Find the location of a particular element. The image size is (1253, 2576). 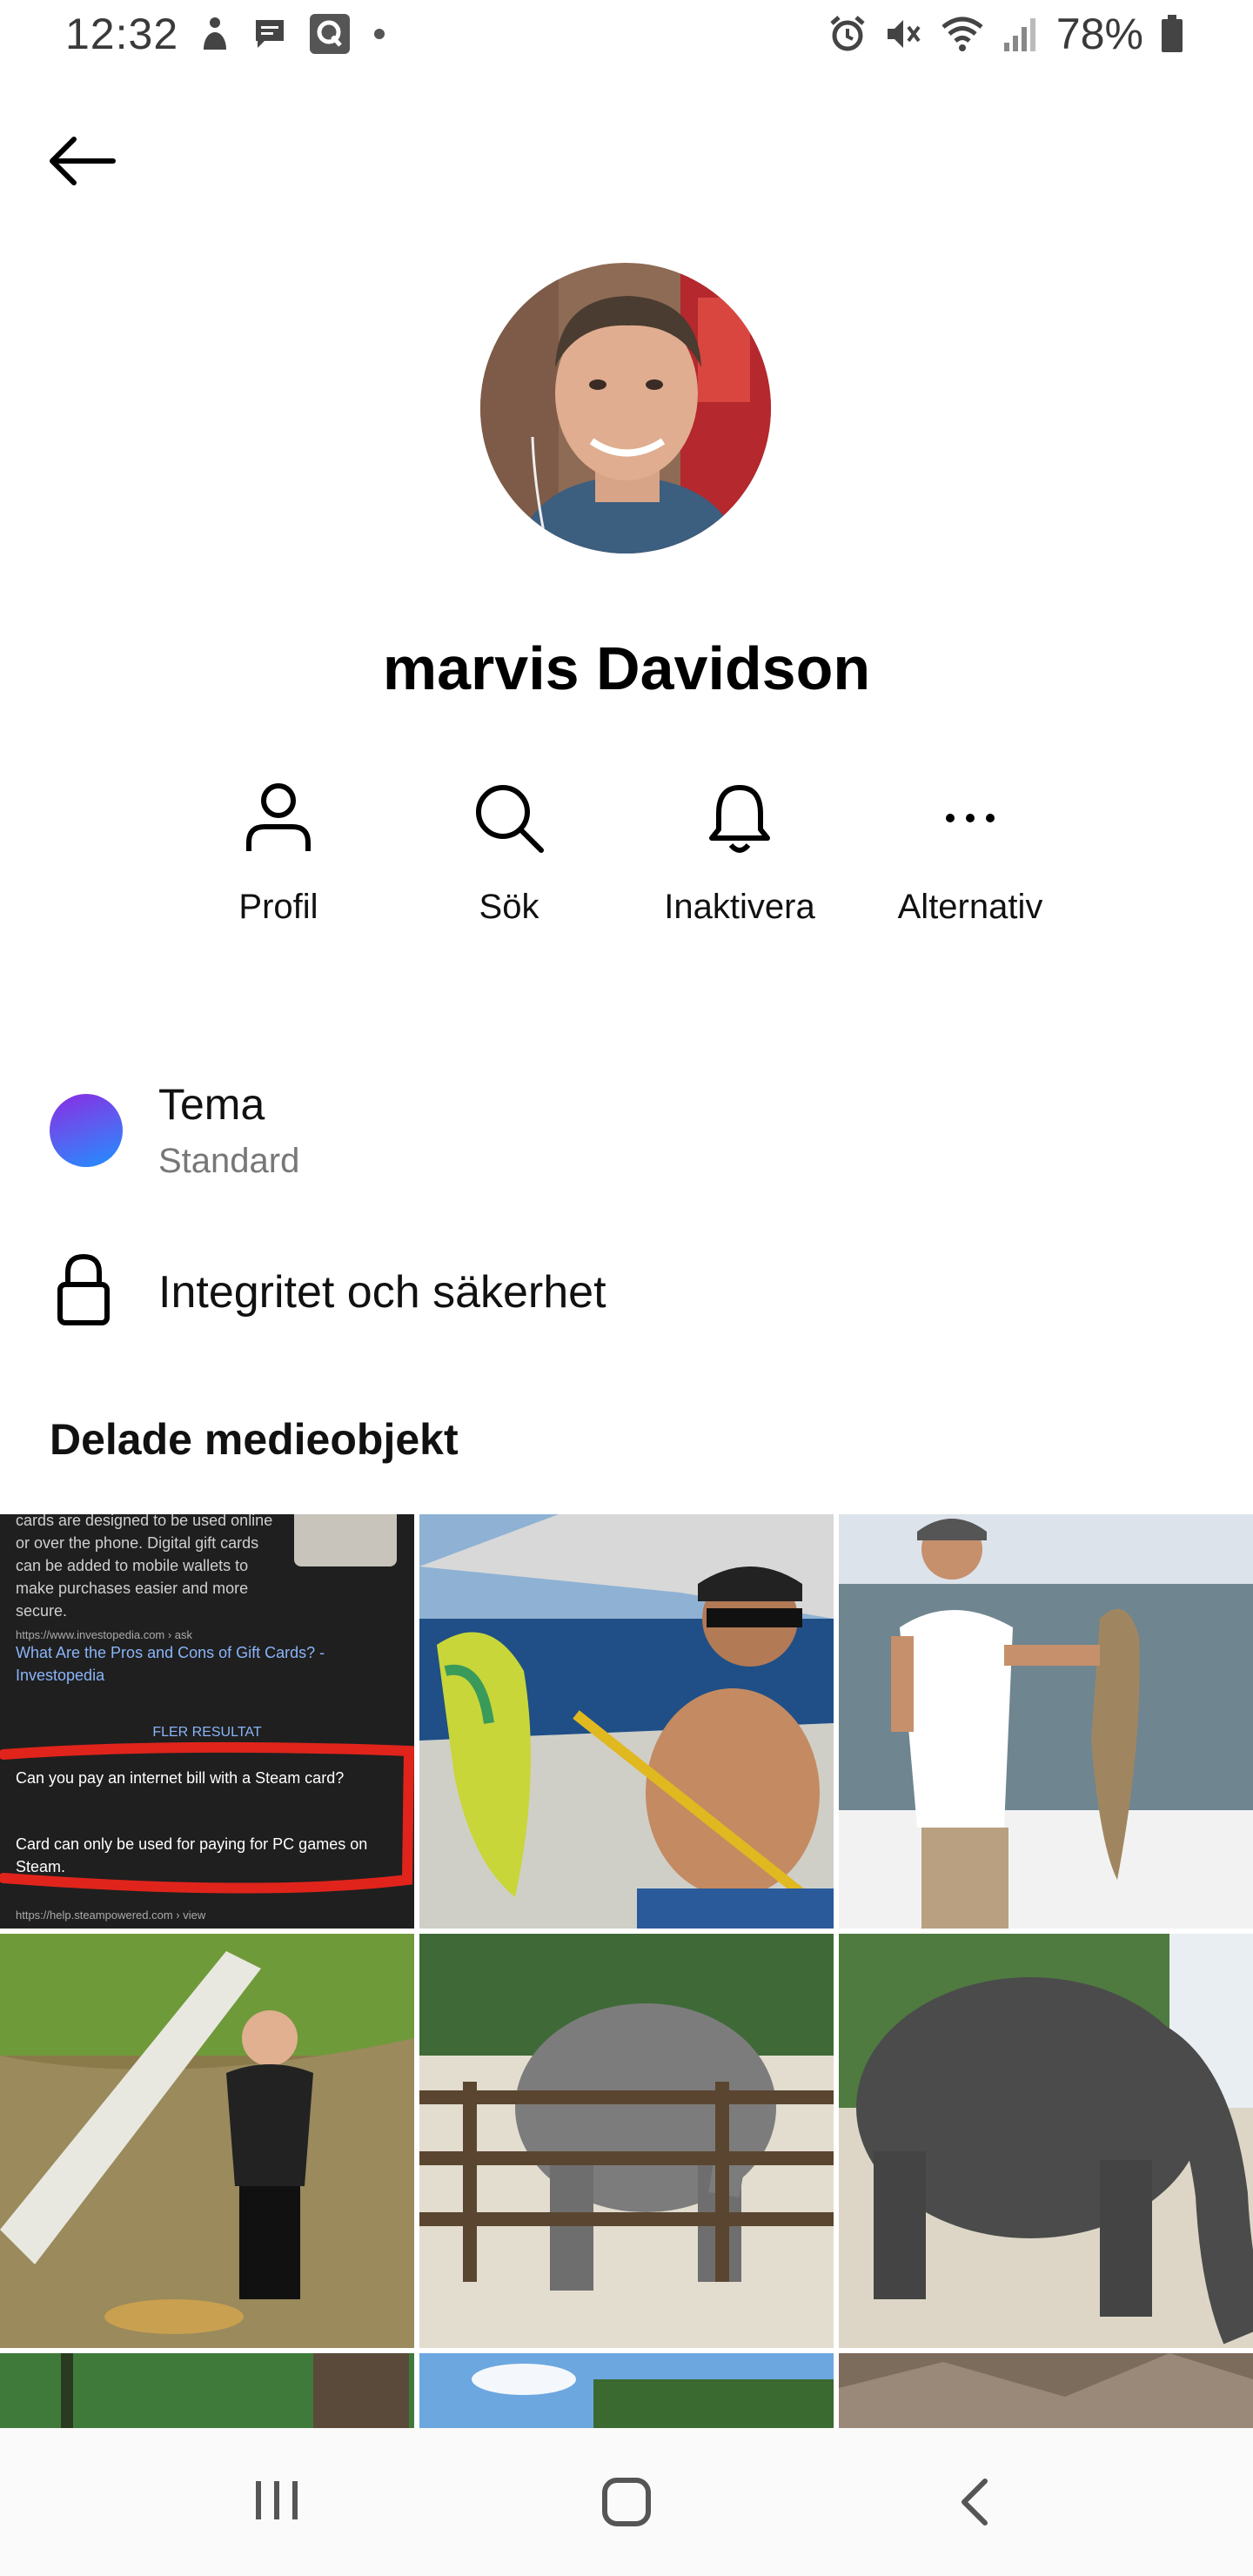

options-button: Alternativ is located at coordinates (970, 851).